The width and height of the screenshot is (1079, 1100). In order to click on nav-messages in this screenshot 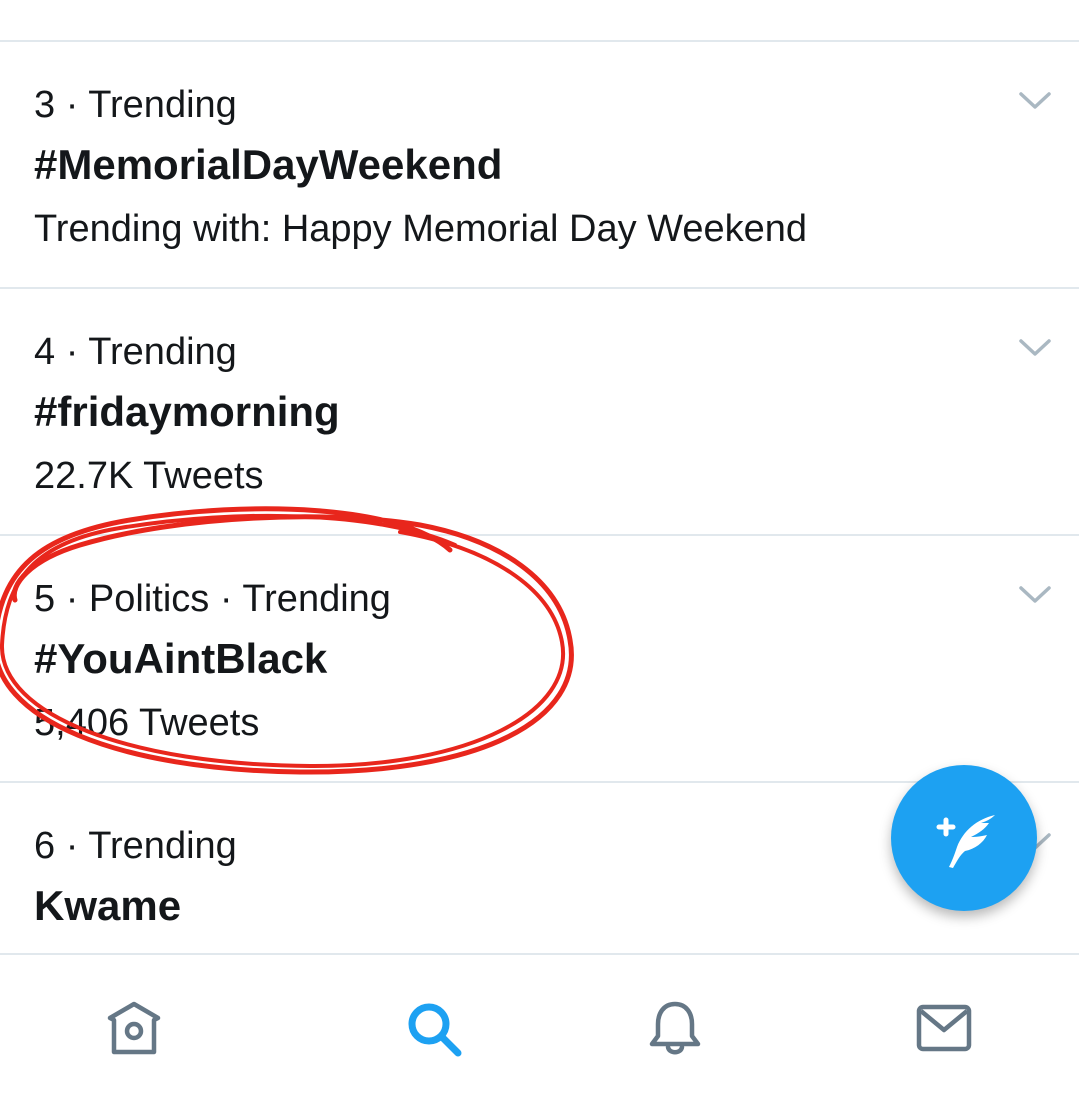, I will do `click(944, 1027)`.